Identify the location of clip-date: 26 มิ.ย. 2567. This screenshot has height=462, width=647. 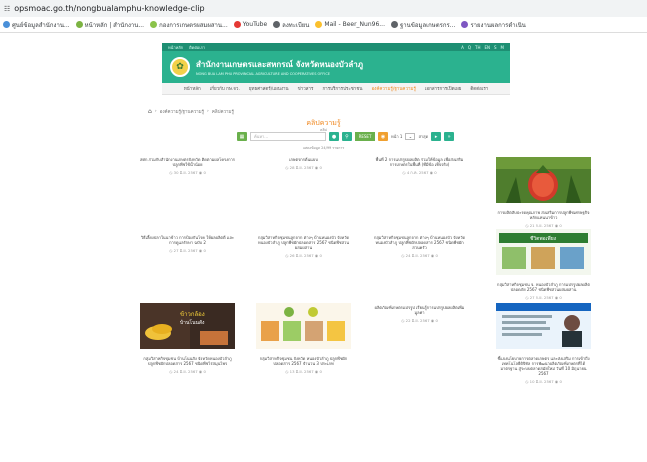
(301, 255).